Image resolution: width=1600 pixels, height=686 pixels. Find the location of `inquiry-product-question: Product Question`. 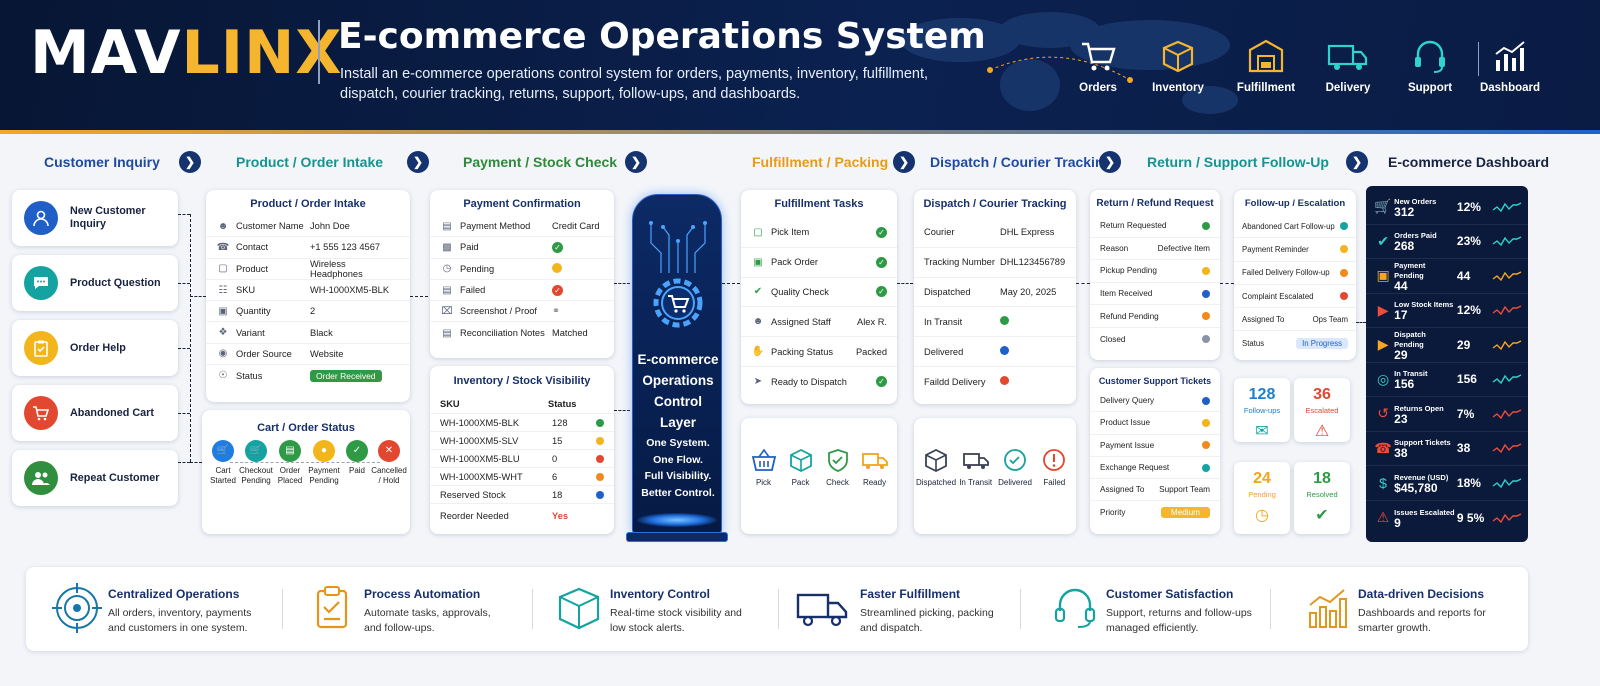

inquiry-product-question: Product Question is located at coordinates (95, 283).